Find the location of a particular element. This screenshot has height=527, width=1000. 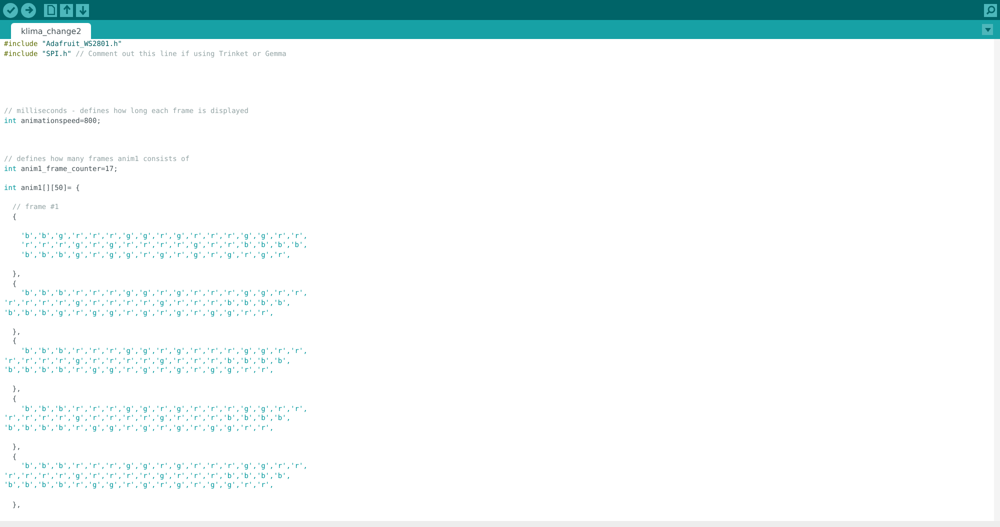

arrow-up-icon is located at coordinates (66, 10).